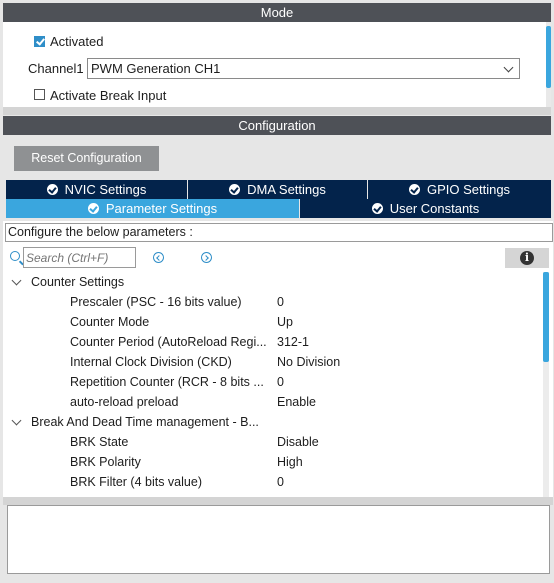 The width and height of the screenshot is (554, 583). I want to click on param-value: Enable, so click(296, 402).